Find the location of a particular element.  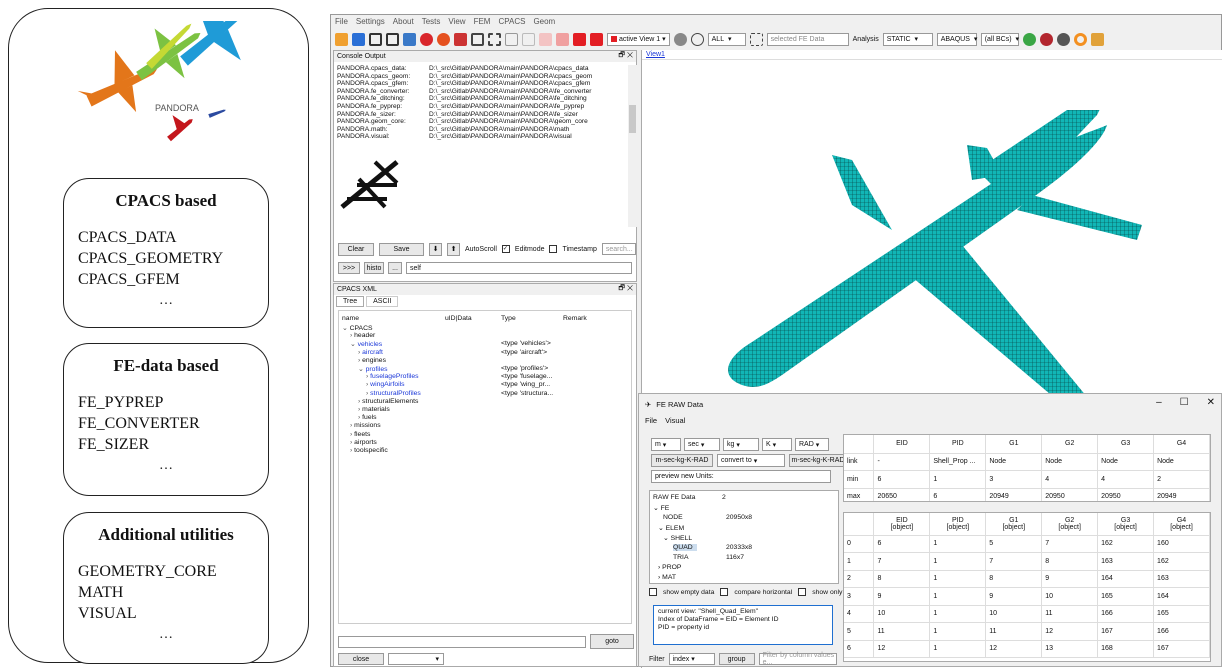

column-header: EID is located at coordinates (902, 444).